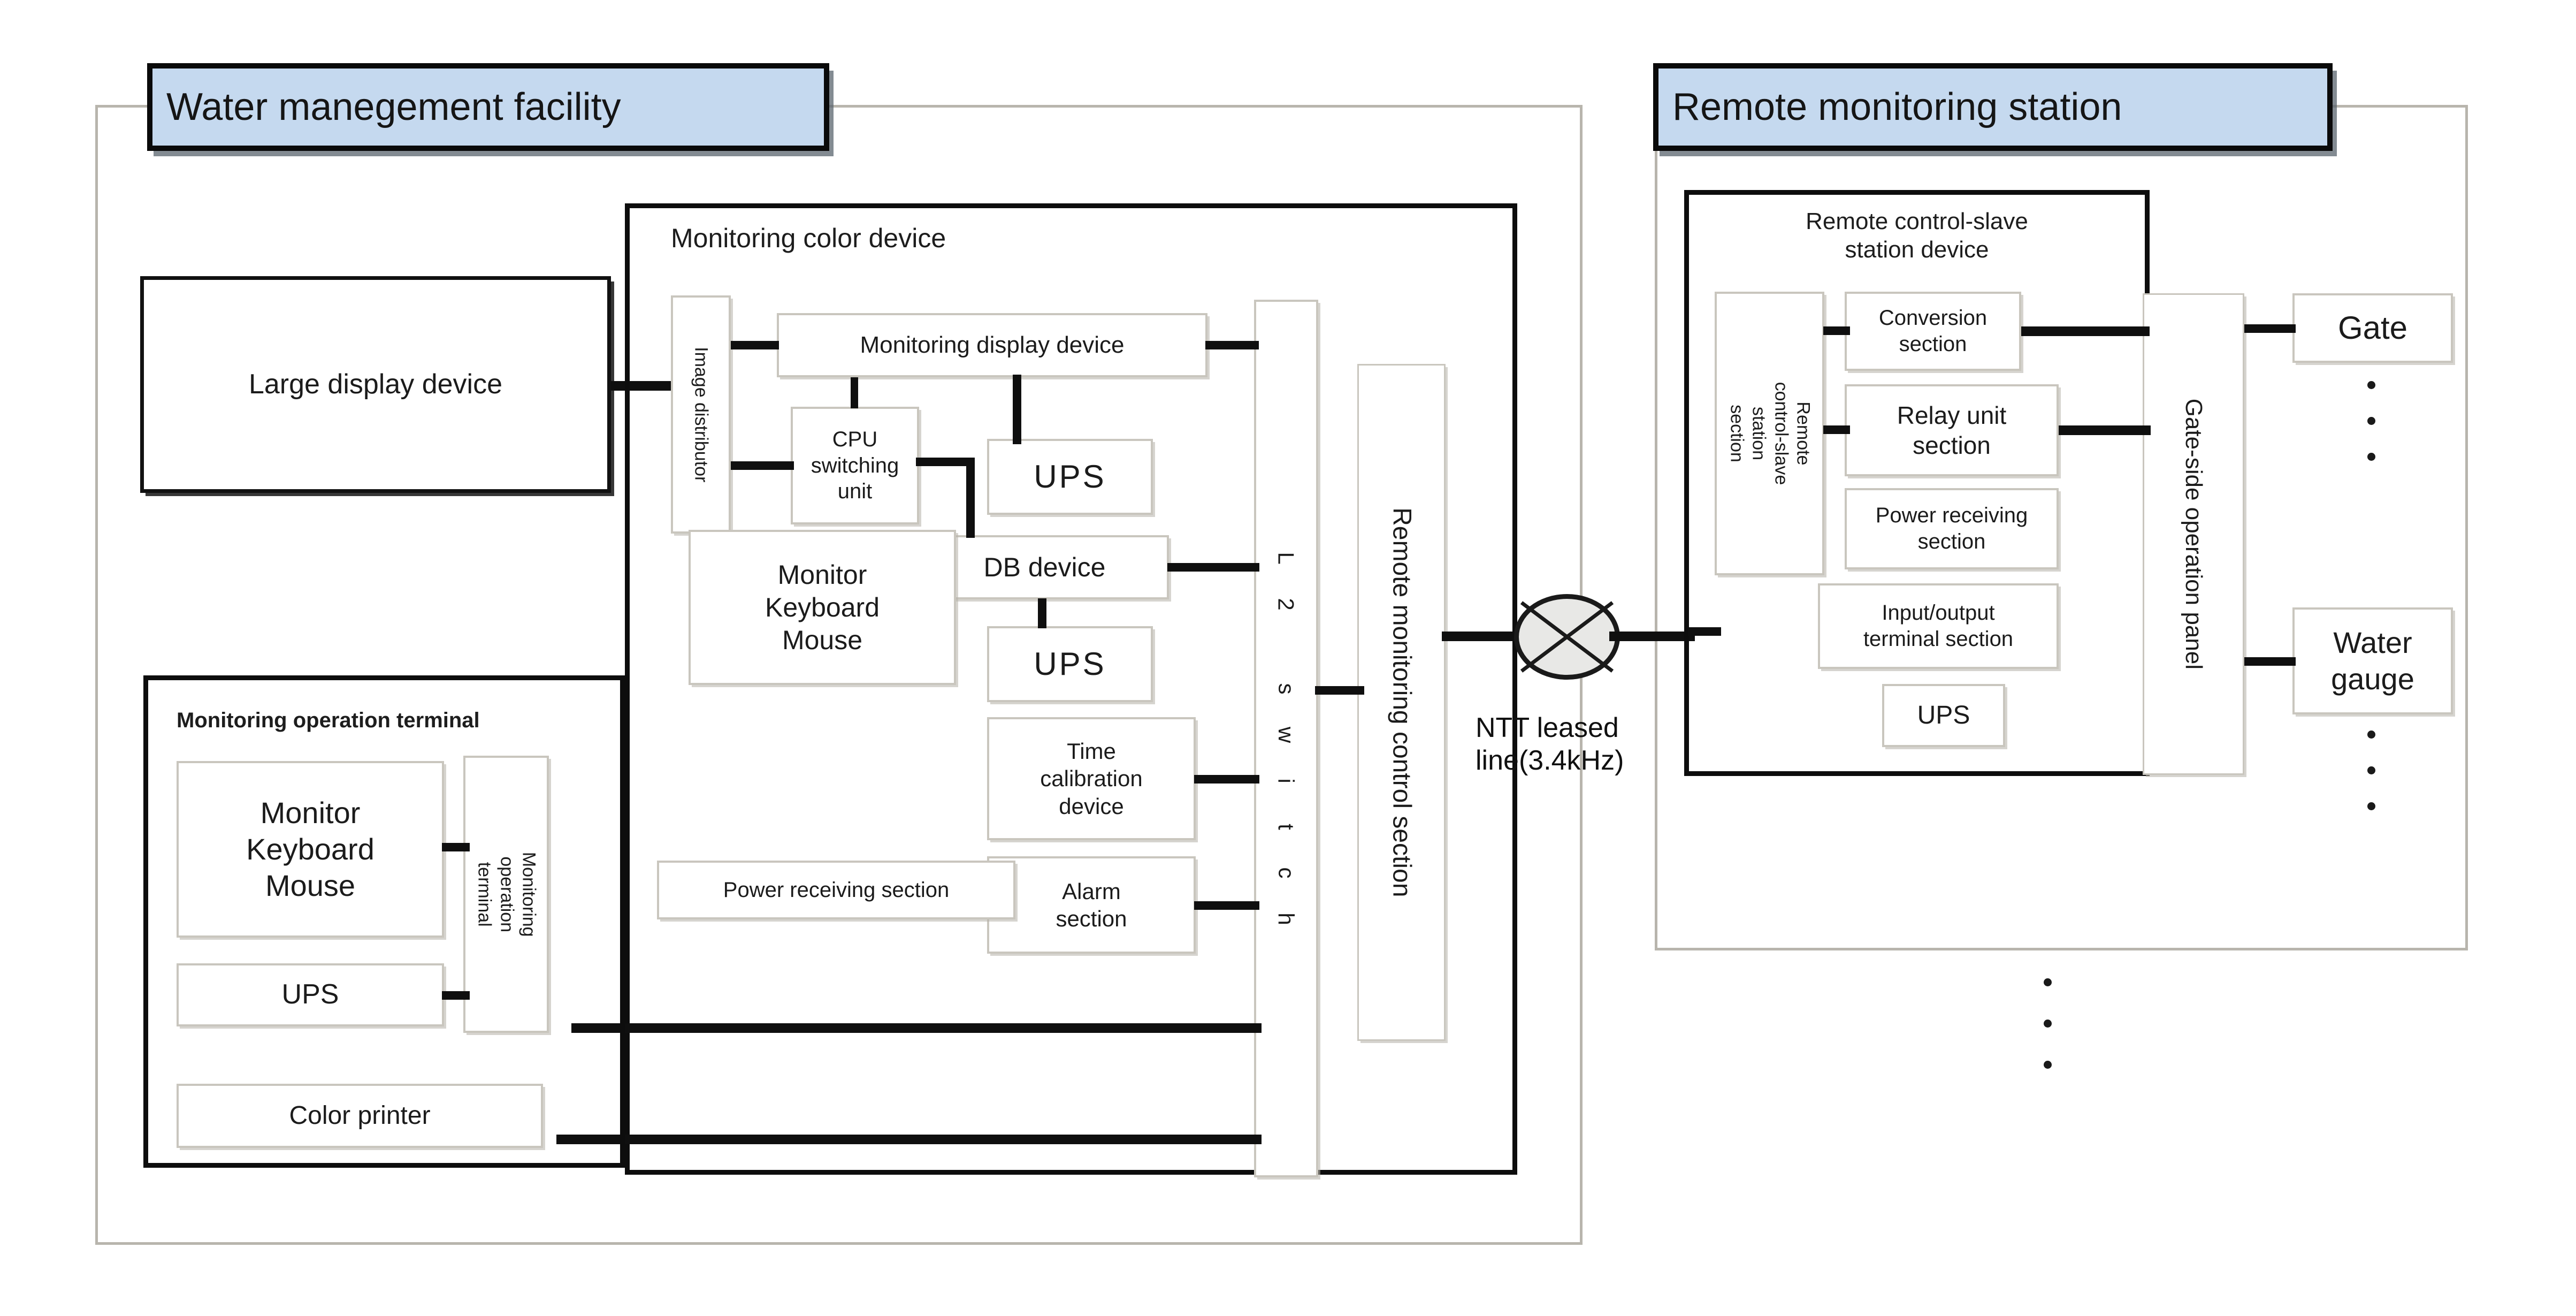 The height and width of the screenshot is (1316, 2576). I want to click on terminal-ups-label: UPS, so click(310, 994).